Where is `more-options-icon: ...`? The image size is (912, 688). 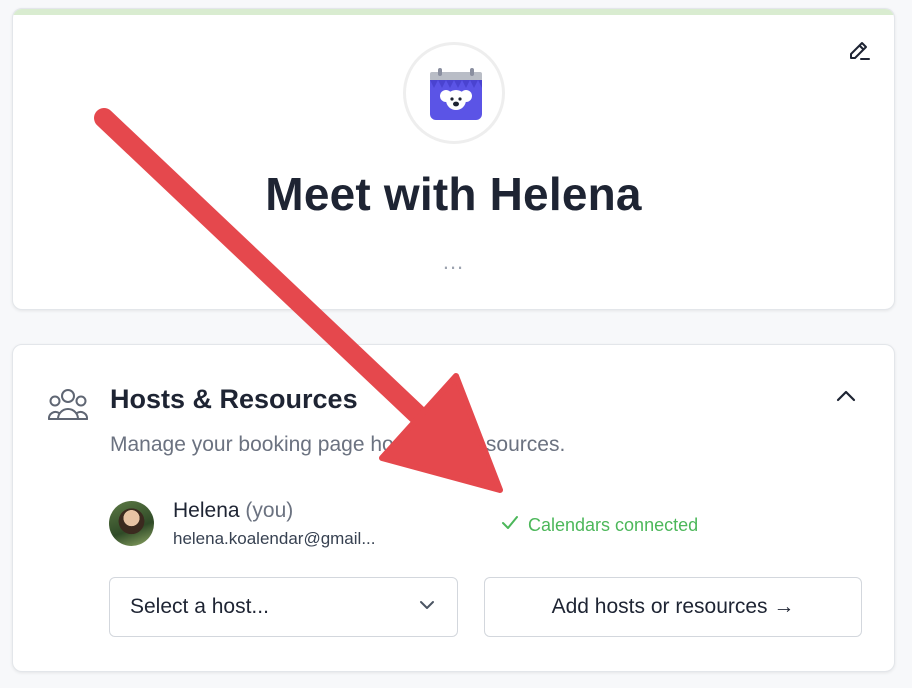 more-options-icon: ... is located at coordinates (453, 262).